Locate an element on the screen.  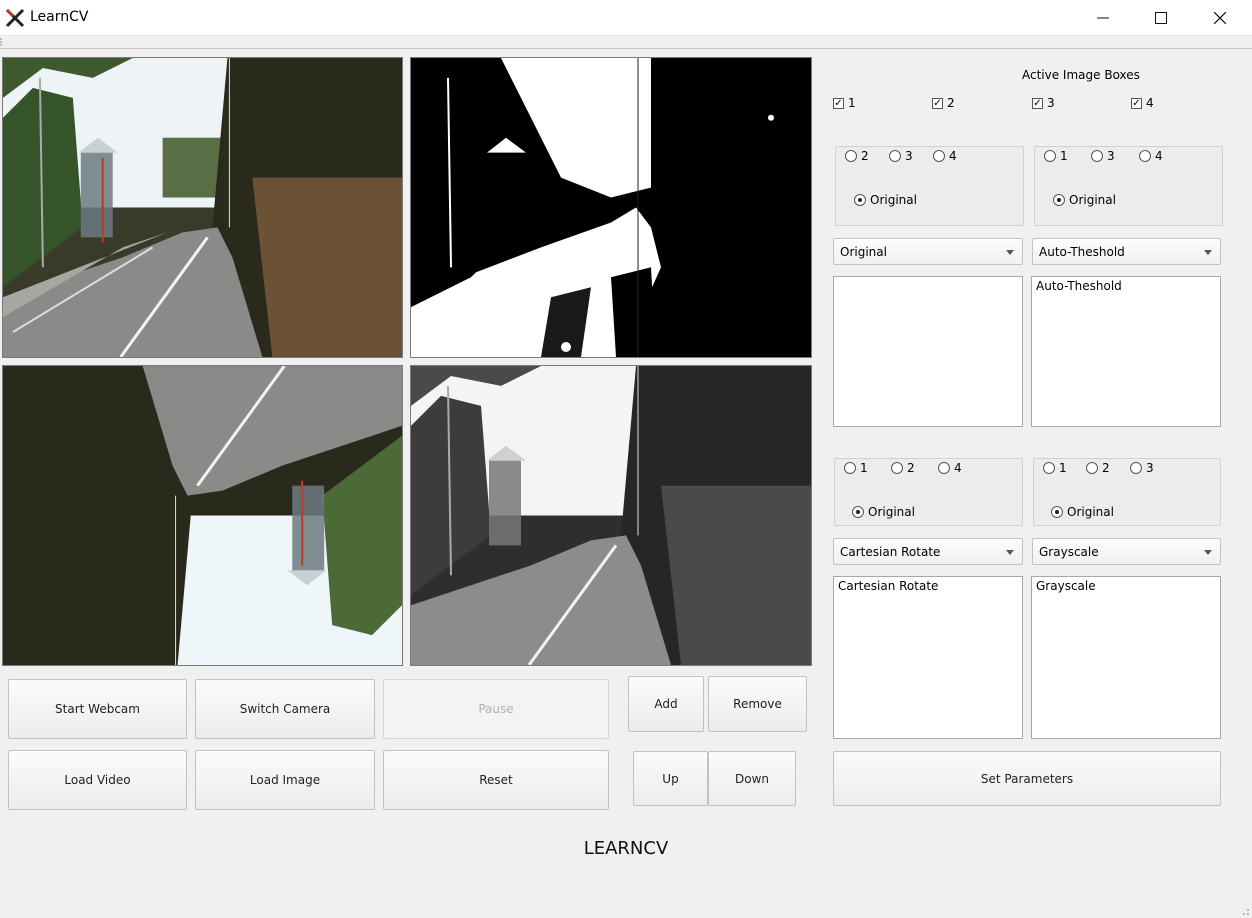
panel-3-params-textarea: Cartesian Rotate is located at coordinates (928, 657).